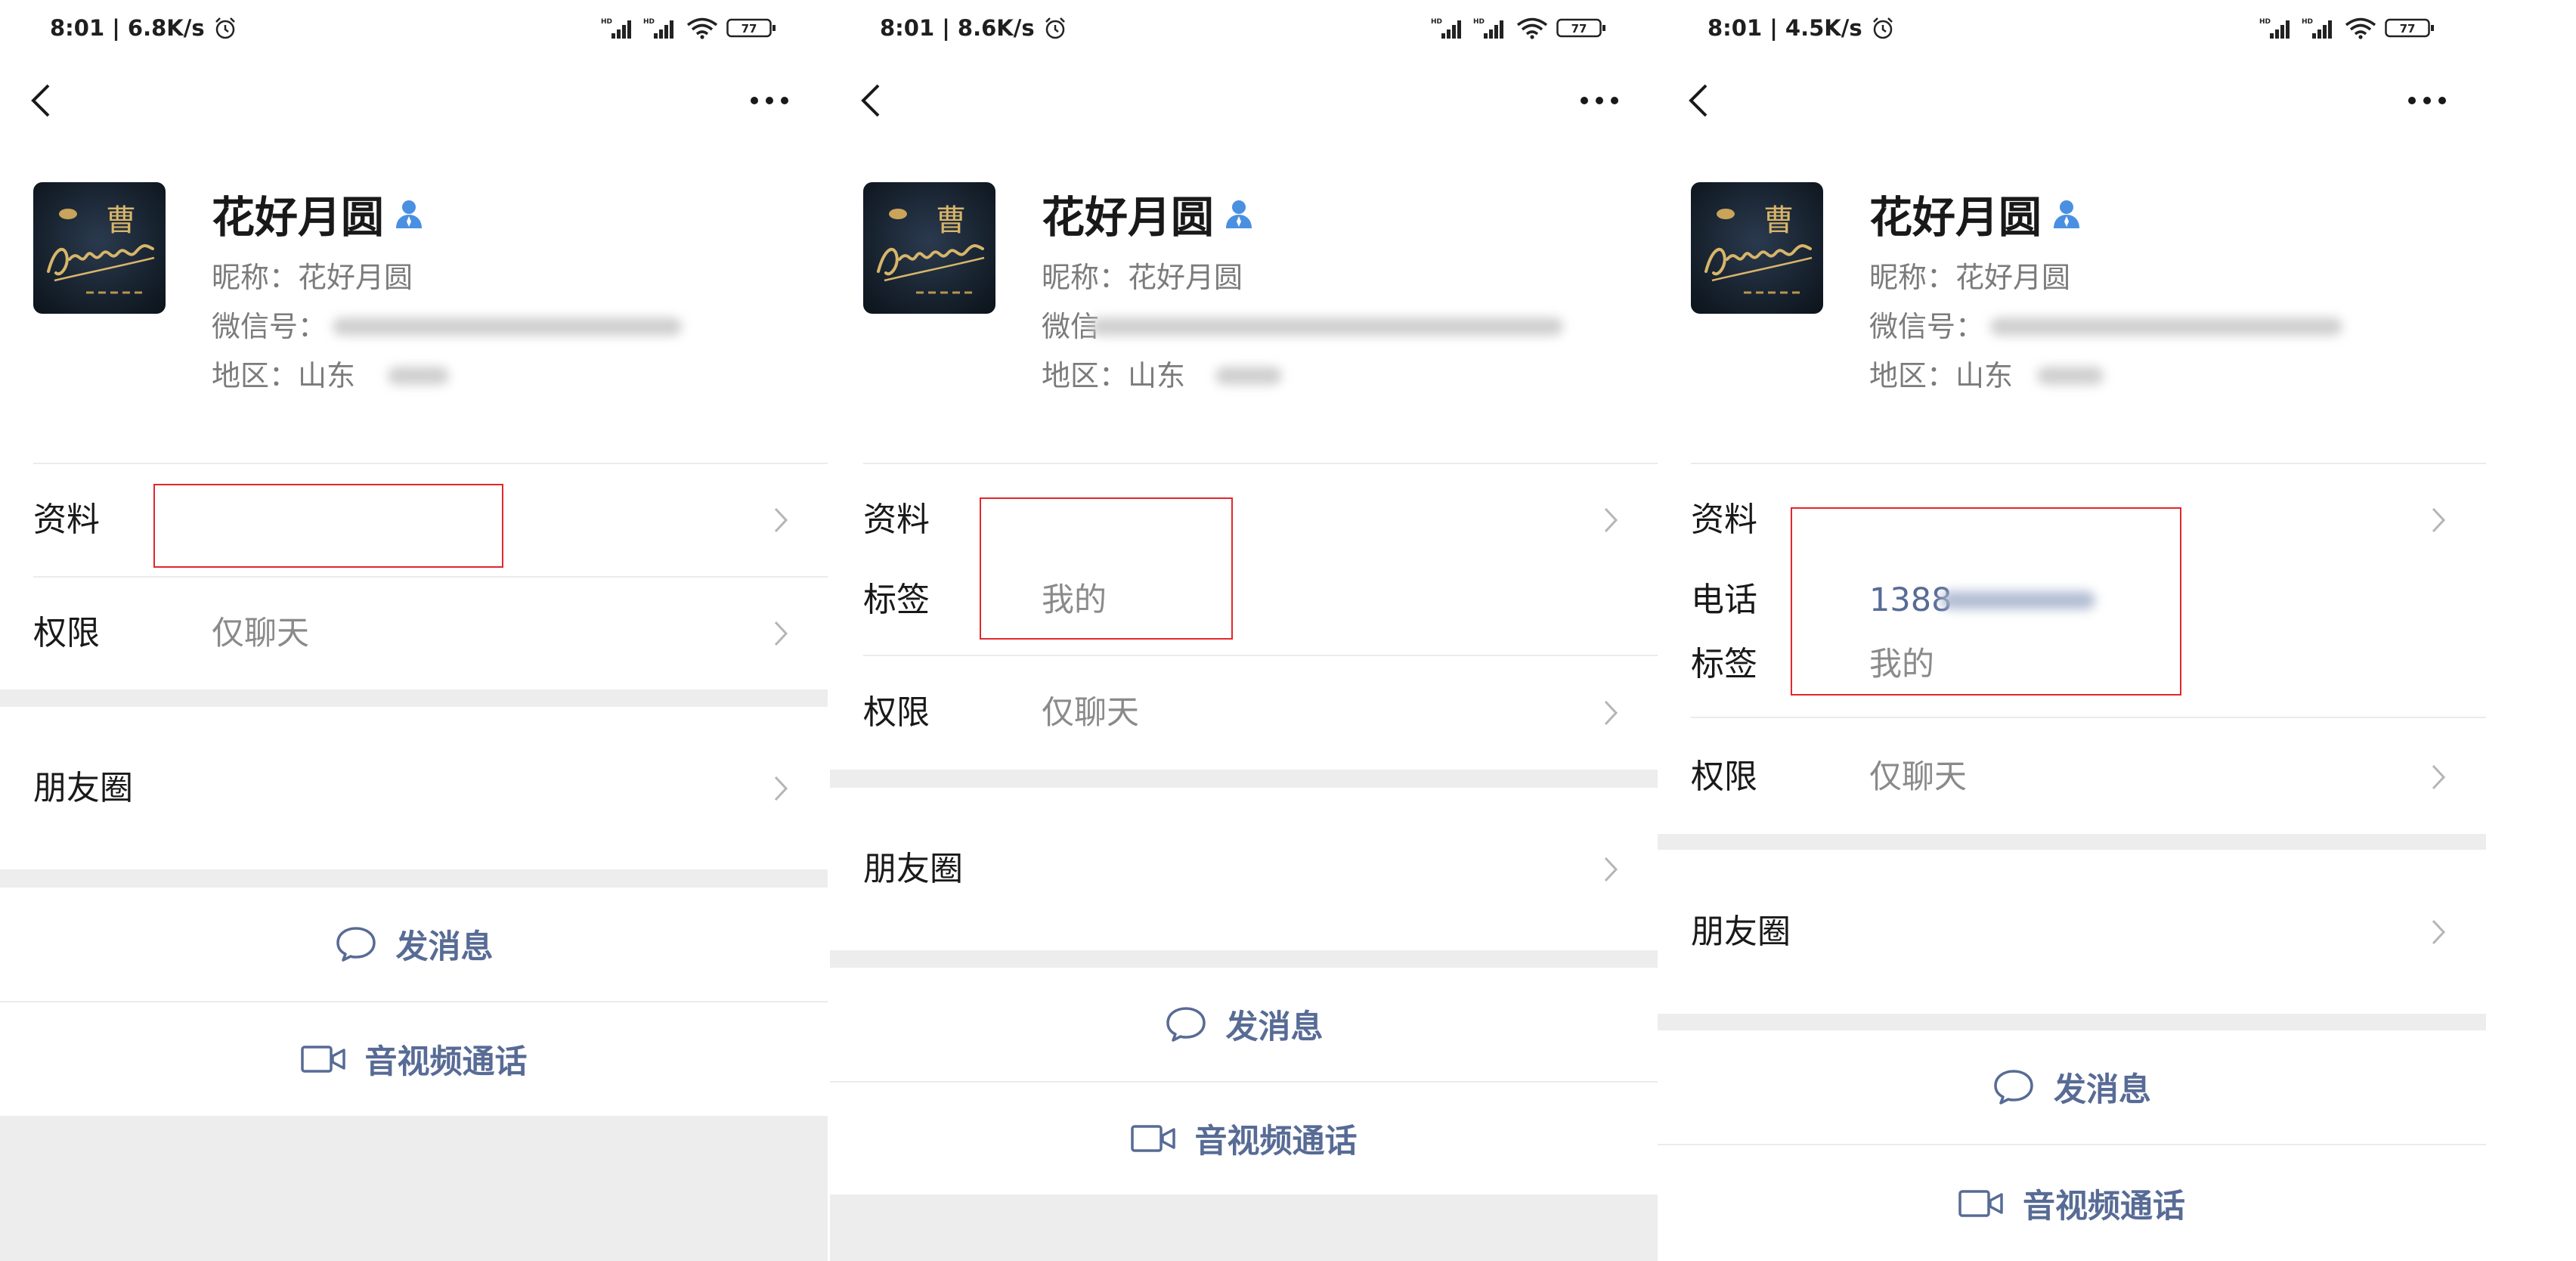  Describe the element at coordinates (66, 633) in the screenshot. I see `row-label: 权限` at that location.